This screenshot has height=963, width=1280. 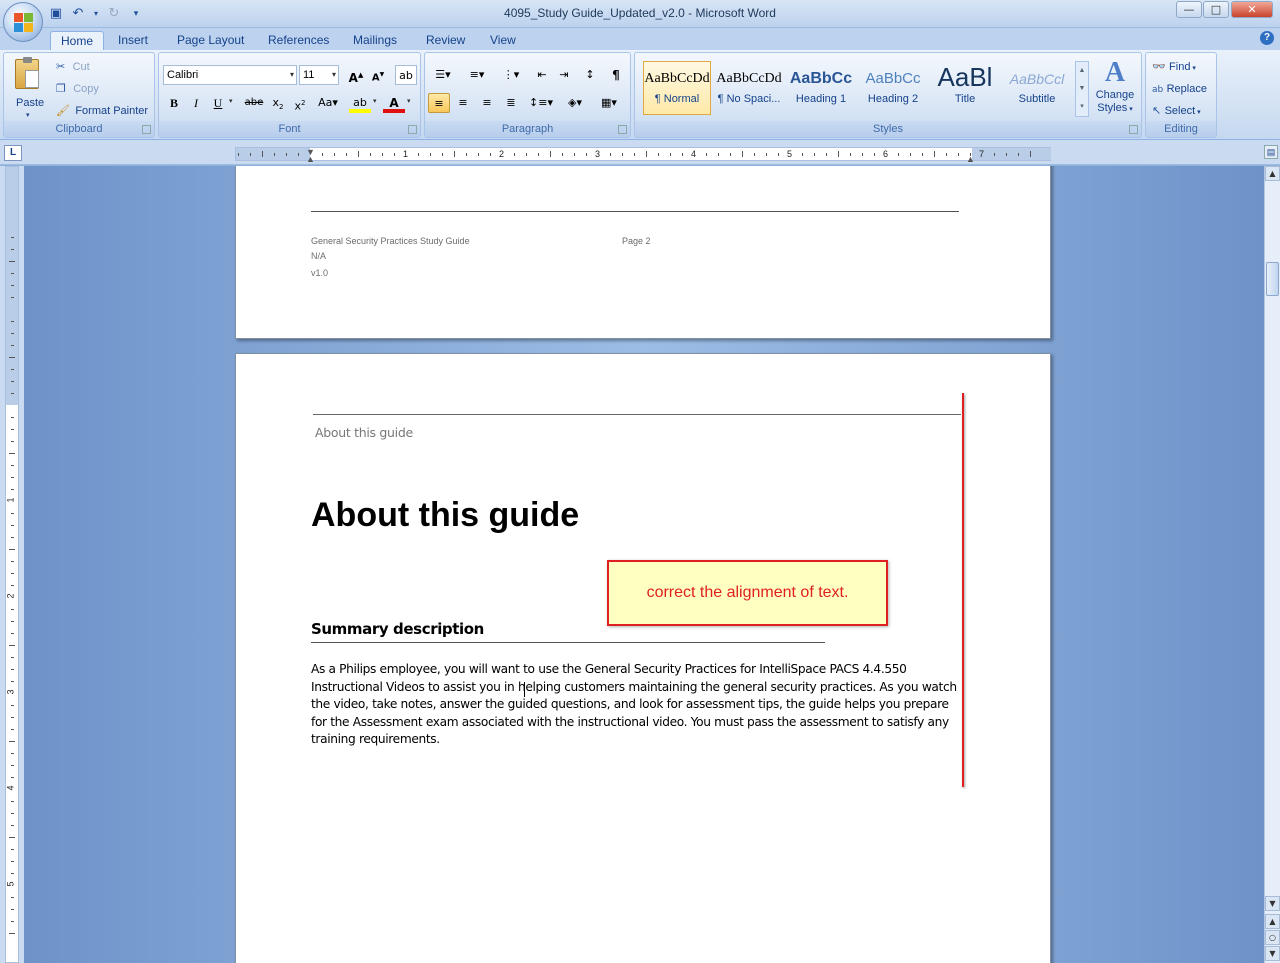 What do you see at coordinates (1272, 921) in the screenshot?
I see `previous-page-button: ▲` at bounding box center [1272, 921].